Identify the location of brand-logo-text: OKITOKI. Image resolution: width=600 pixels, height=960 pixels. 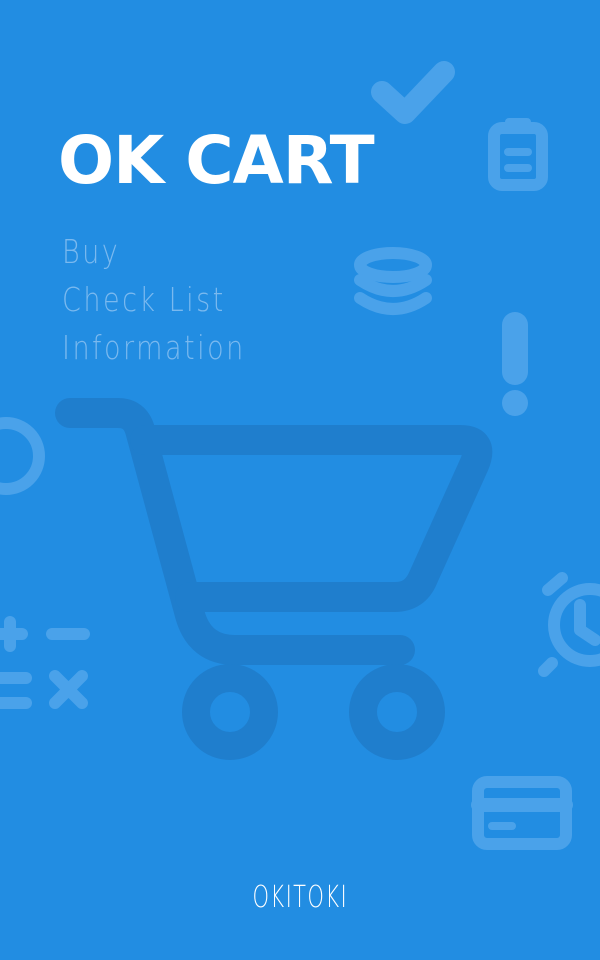
(300, 897).